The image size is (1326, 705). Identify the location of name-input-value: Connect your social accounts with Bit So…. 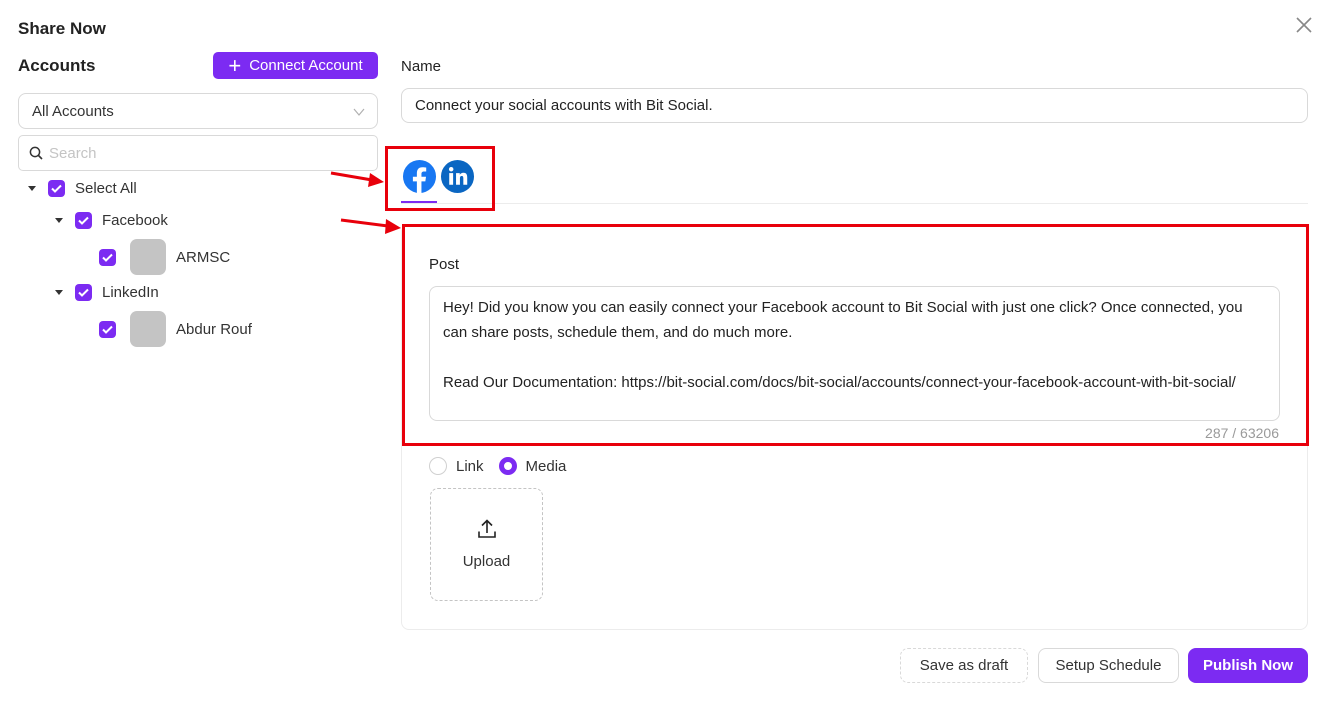
(564, 105).